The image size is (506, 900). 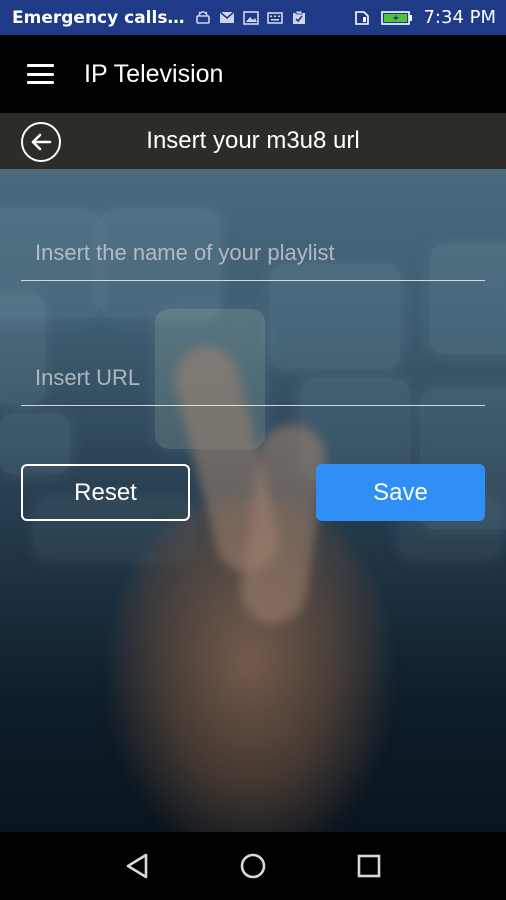 I want to click on android-icon, so click(x=203, y=17).